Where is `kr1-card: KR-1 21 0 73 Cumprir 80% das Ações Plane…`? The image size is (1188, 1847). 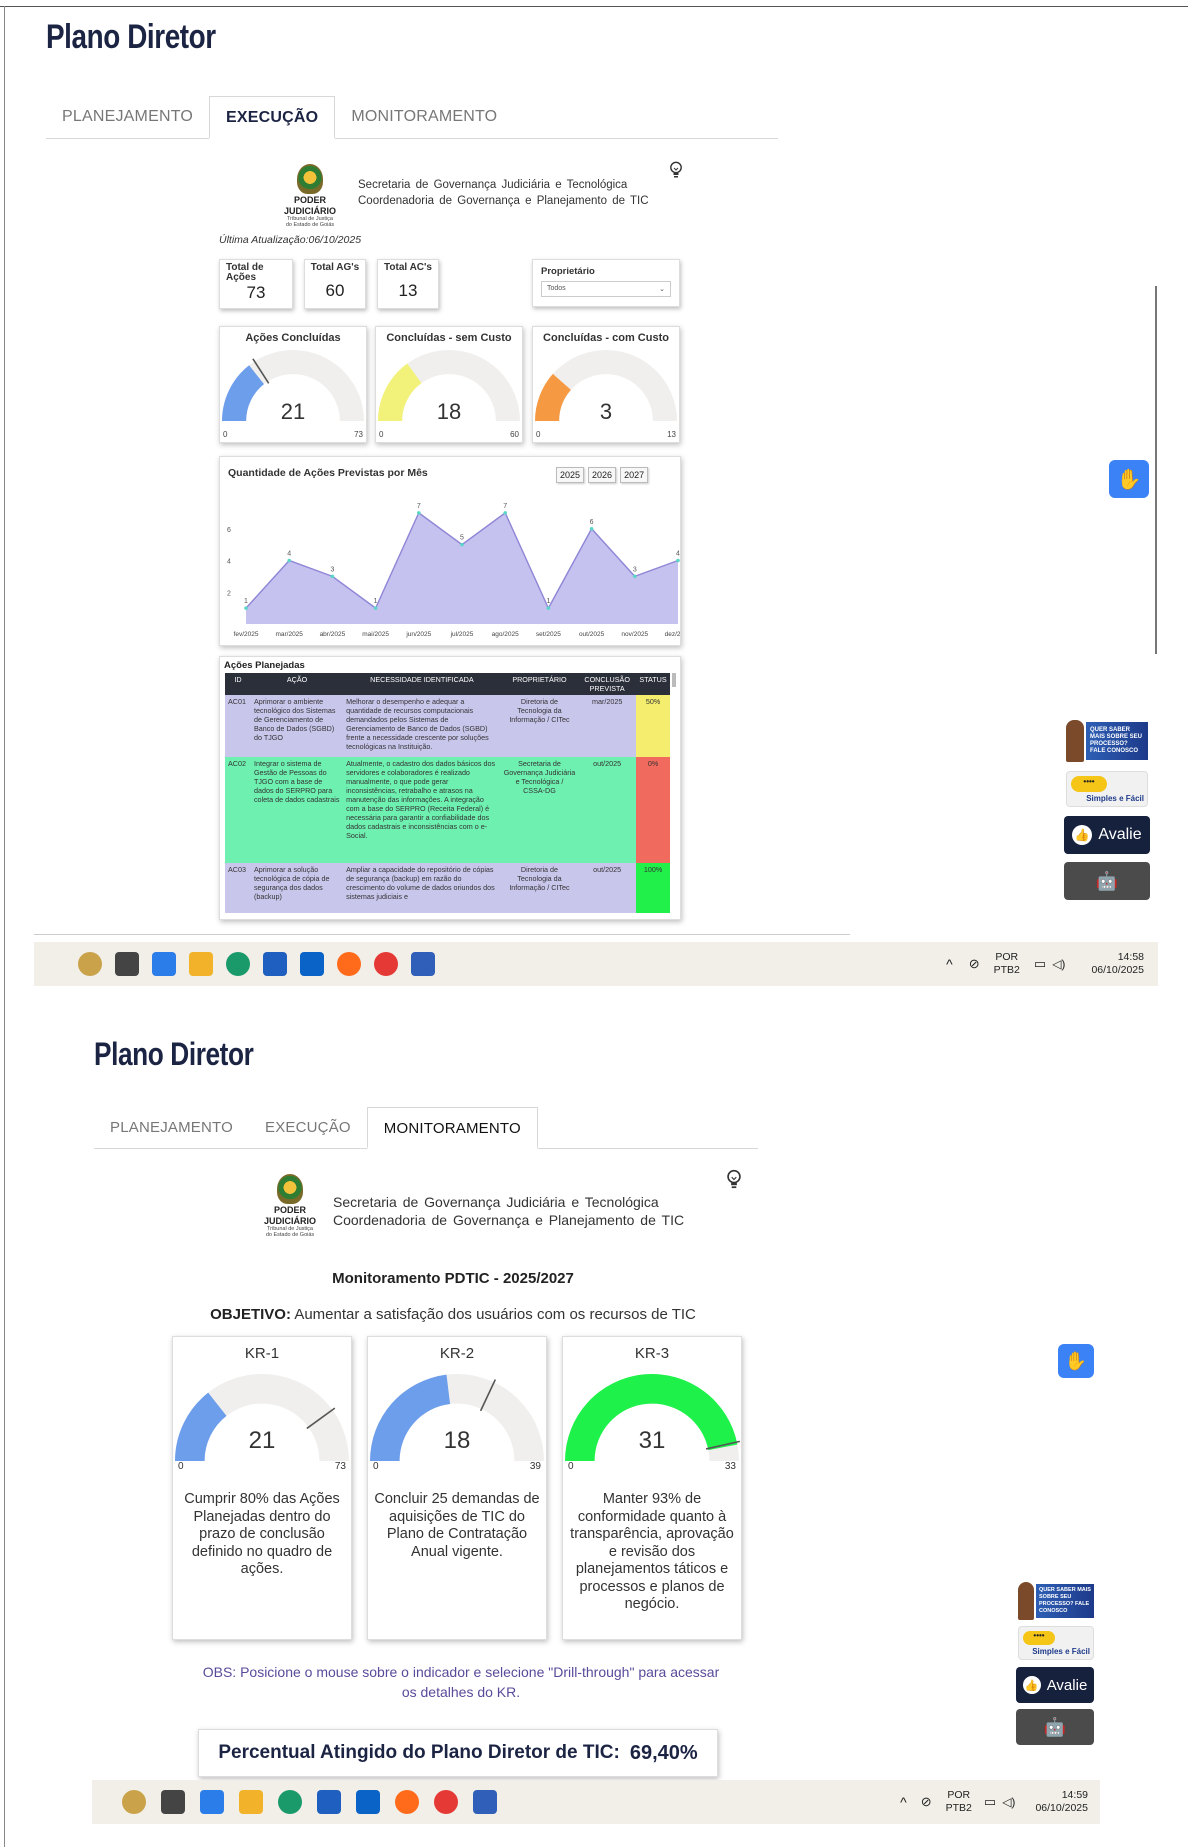 kr1-card: KR-1 21 0 73 Cumprir 80% das Ações Plane… is located at coordinates (262, 1488).